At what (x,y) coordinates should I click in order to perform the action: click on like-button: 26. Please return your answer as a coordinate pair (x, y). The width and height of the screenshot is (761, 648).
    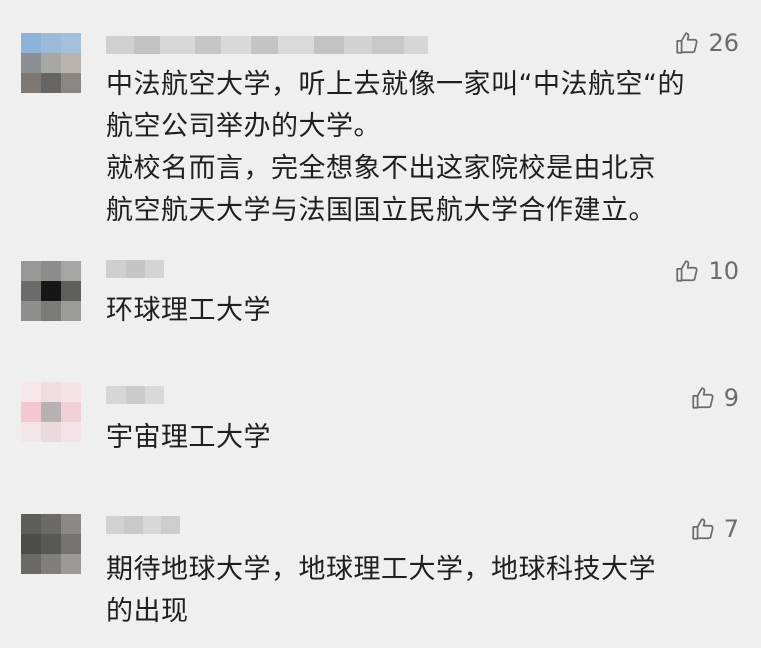
    Looking at the image, I should click on (706, 43).